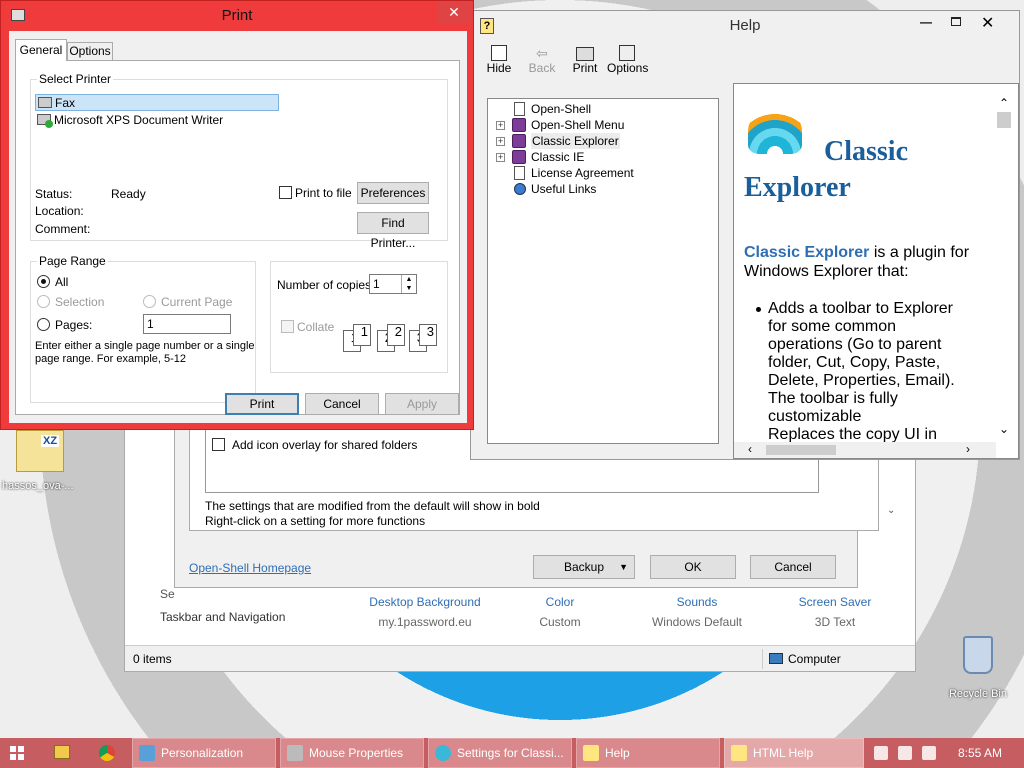 This screenshot has width=1024, height=768. Describe the element at coordinates (978, 694) in the screenshot. I see `recycle-bin-label: Recycle Bin` at that location.